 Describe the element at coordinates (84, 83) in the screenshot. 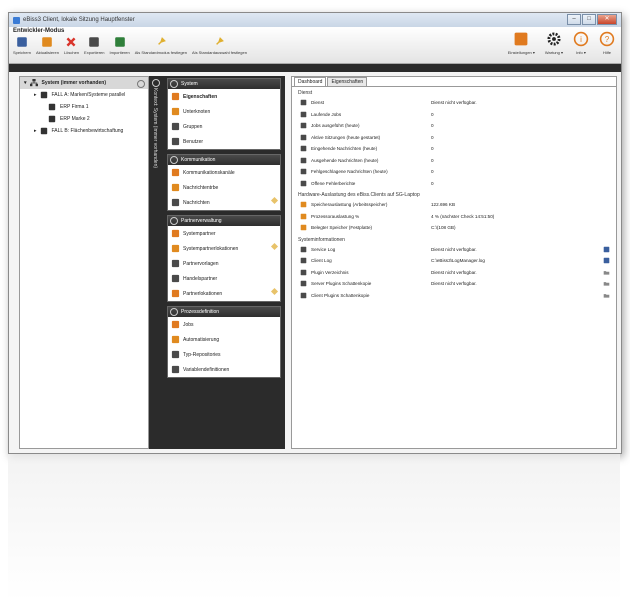

I see `tree-root: ▾ System (immer vorhanden)` at that location.